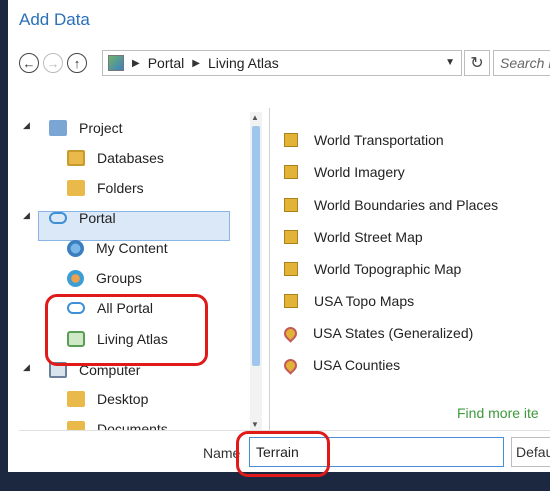 The width and height of the screenshot is (550, 491). Describe the element at coordinates (54, 19) in the screenshot. I see `dialog-title: Add Data` at that location.